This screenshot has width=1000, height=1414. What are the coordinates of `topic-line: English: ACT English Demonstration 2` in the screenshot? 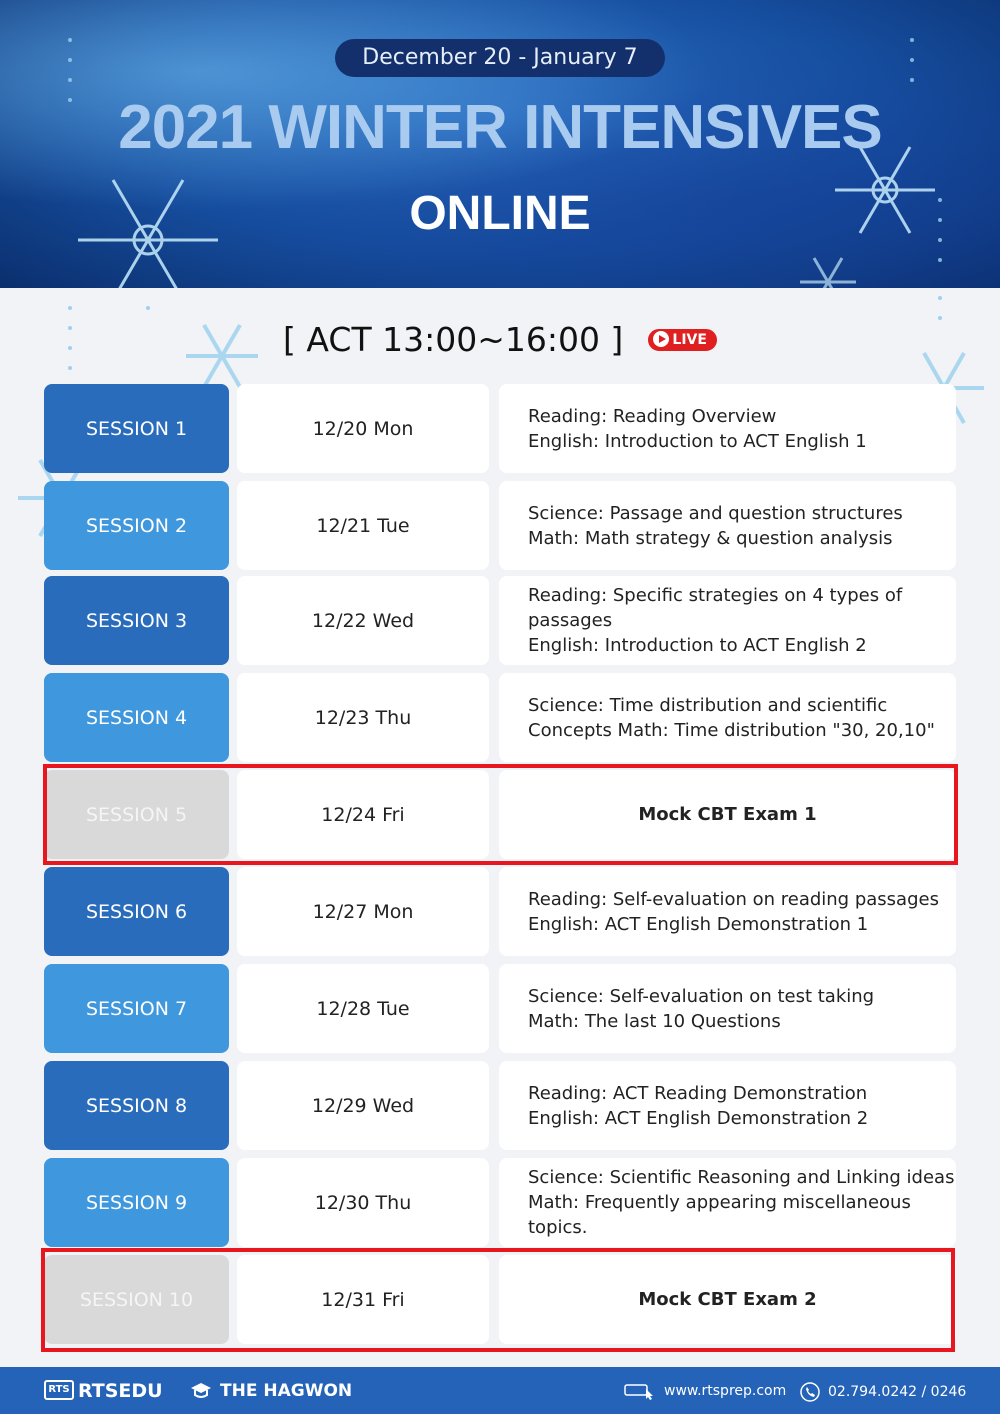 It's located at (698, 1118).